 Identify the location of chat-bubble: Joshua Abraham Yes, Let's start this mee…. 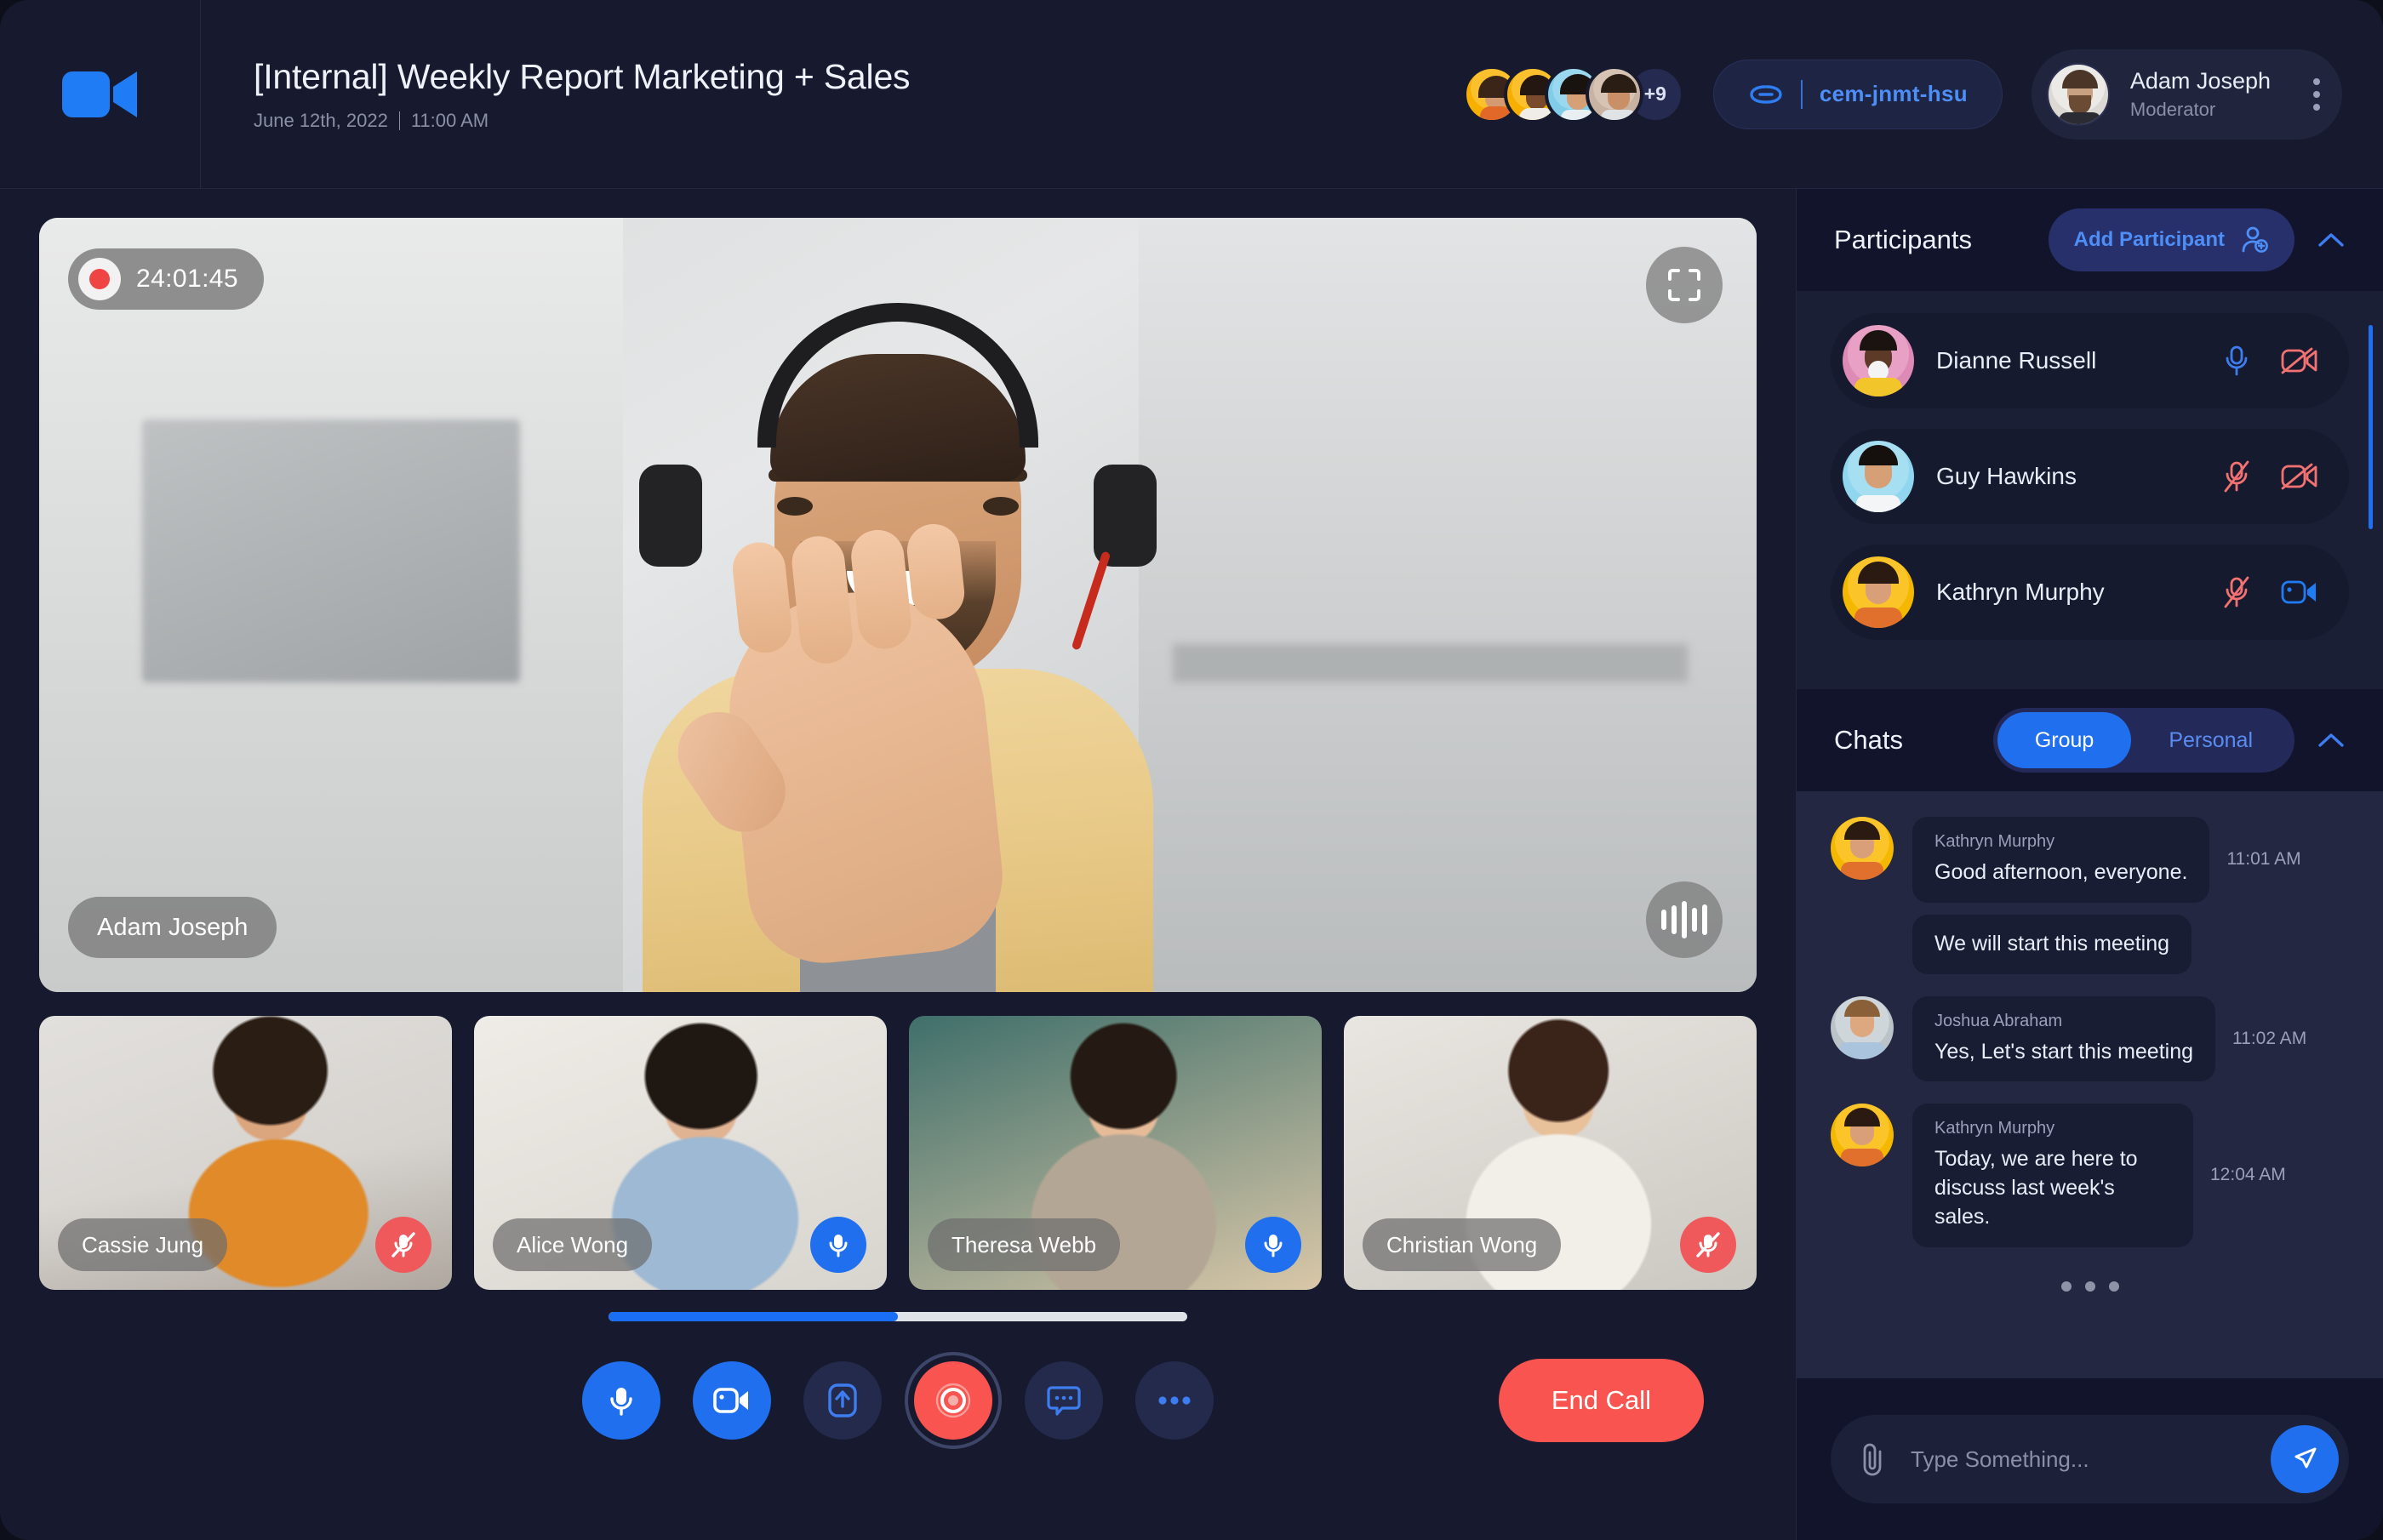
(2064, 1038).